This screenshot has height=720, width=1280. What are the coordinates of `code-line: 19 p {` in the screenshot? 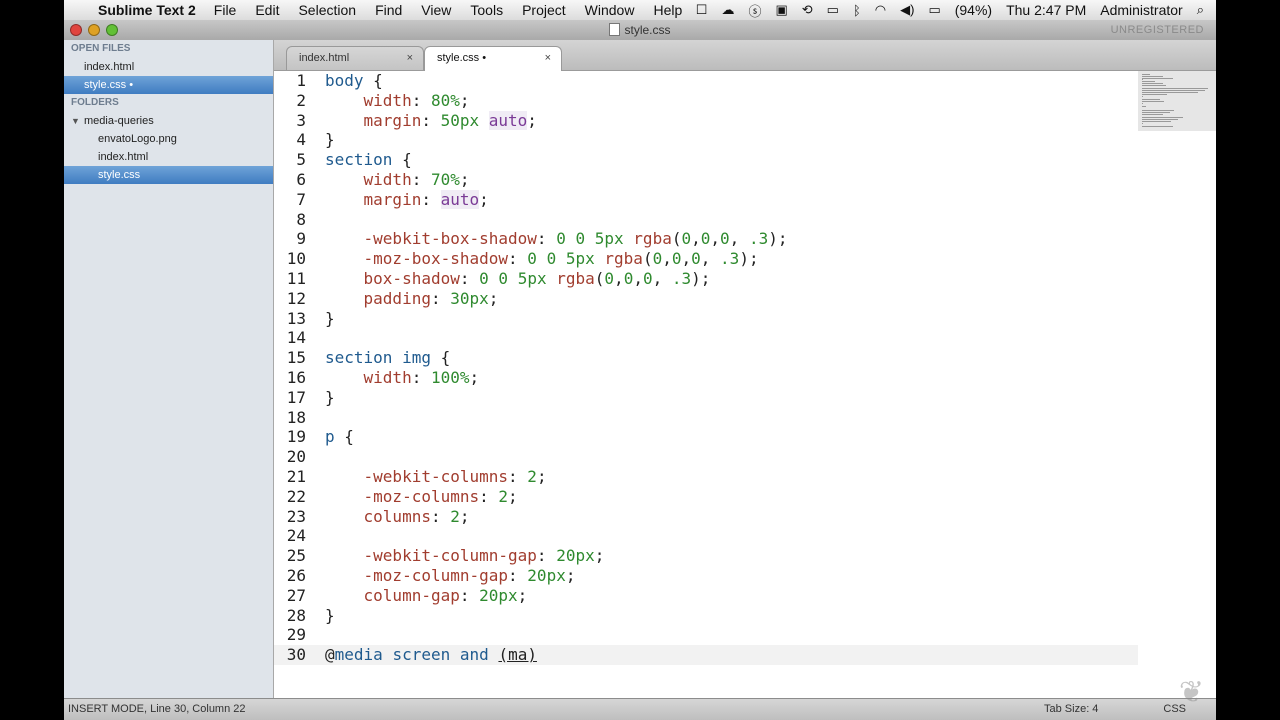 It's located at (706, 437).